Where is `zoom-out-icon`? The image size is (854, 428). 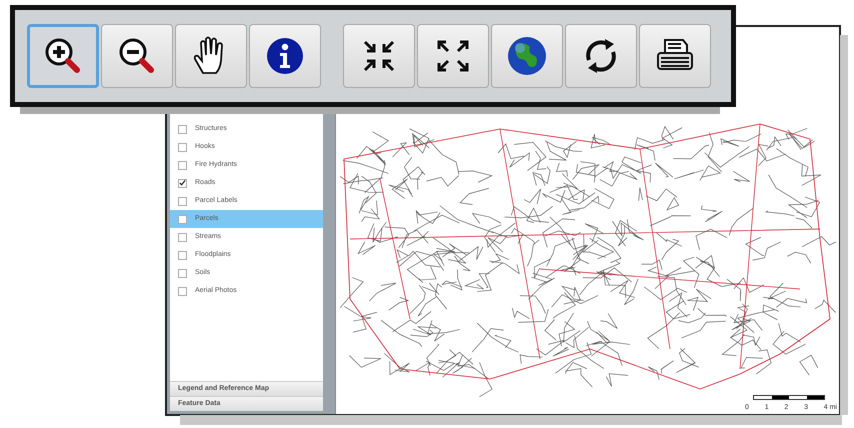
zoom-out-icon is located at coordinates (137, 56).